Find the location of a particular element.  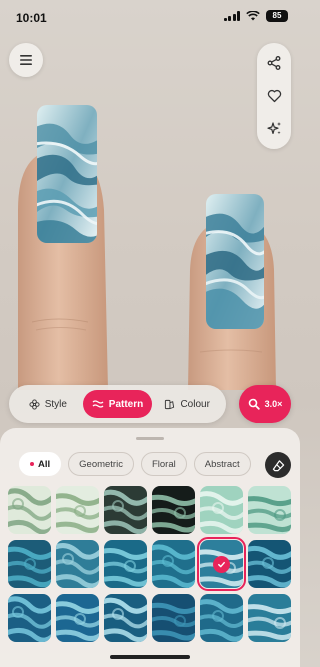

sheet-handle is located at coordinates (150, 438).